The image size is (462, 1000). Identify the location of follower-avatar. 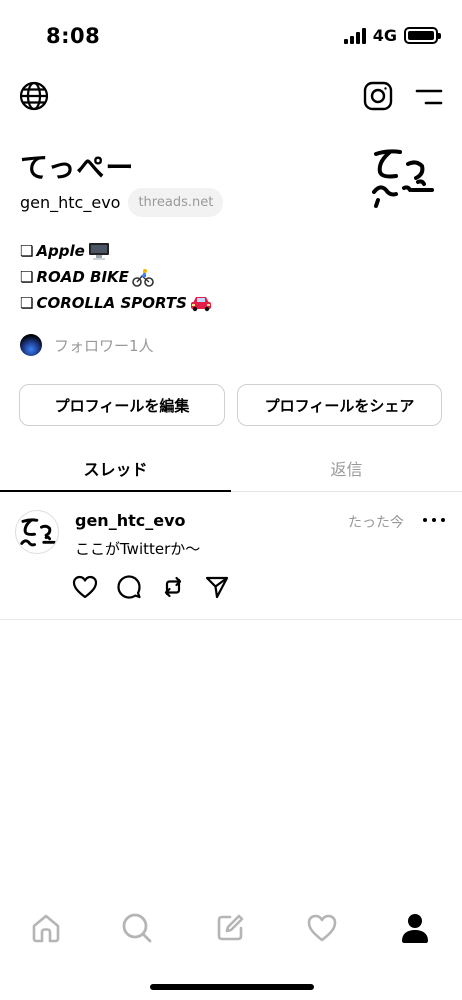
(31, 345).